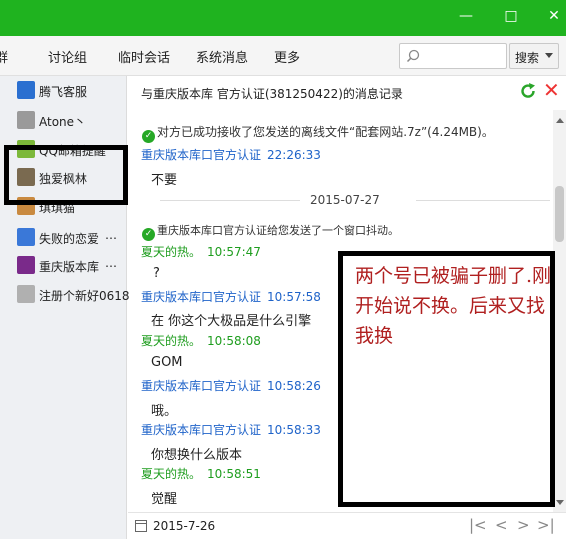 This screenshot has height=539, width=566. Describe the element at coordinates (184, 526) in the screenshot. I see `history-date: 2015-7-26` at that location.